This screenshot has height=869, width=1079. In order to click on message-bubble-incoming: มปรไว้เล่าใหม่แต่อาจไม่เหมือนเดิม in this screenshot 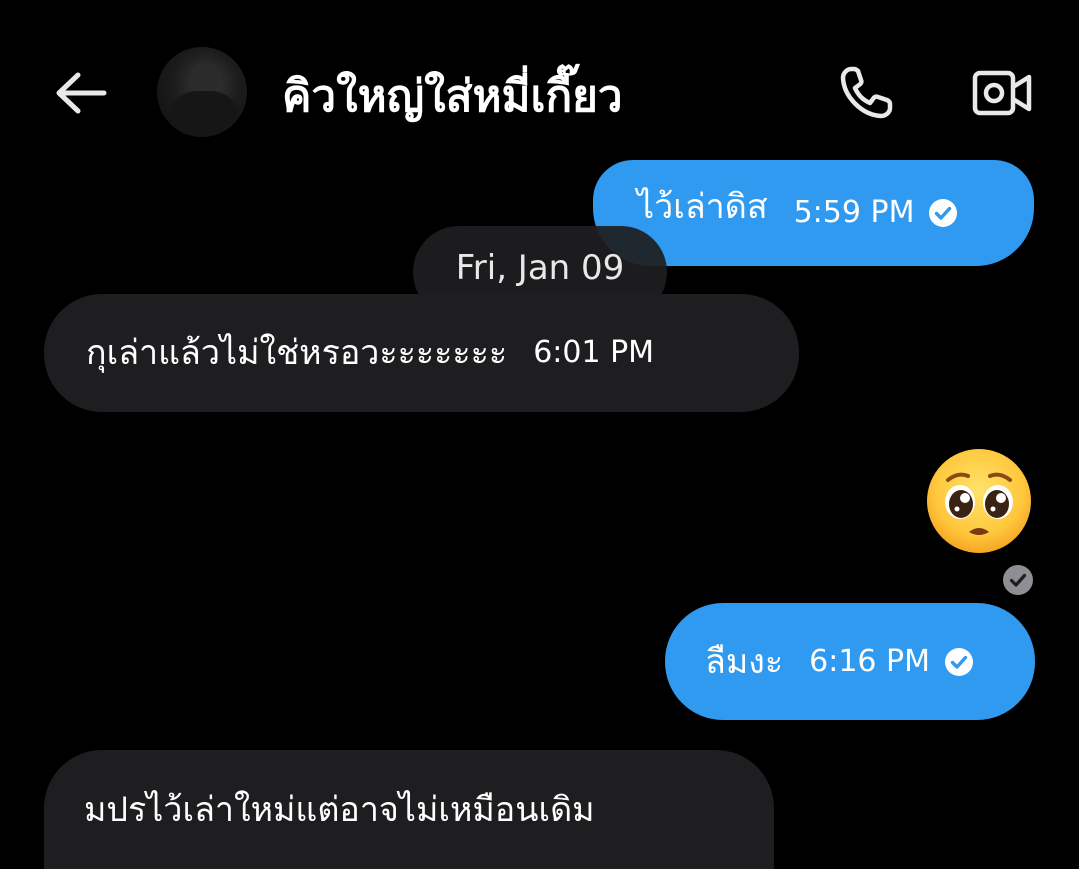, I will do `click(409, 809)`.